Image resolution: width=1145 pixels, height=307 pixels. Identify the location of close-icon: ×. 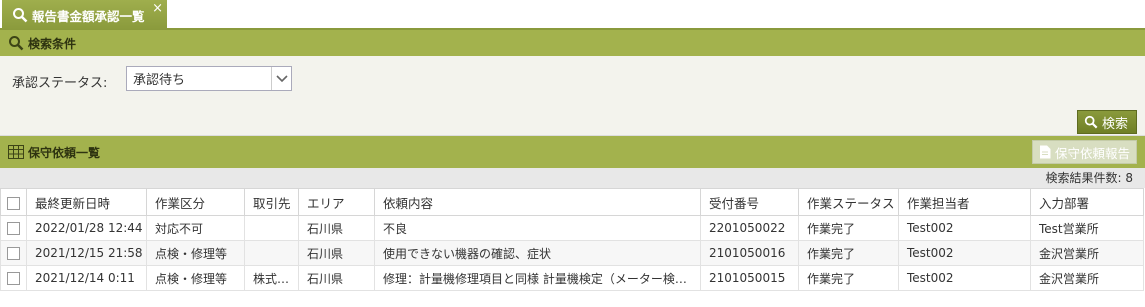
(157, 8).